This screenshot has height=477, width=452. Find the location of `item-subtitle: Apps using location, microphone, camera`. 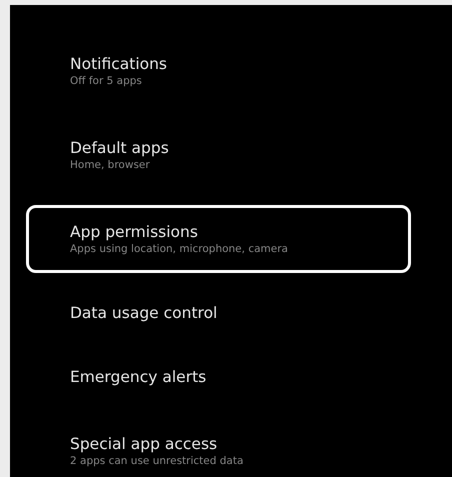

item-subtitle: Apps using location, microphone, camera is located at coordinates (179, 249).